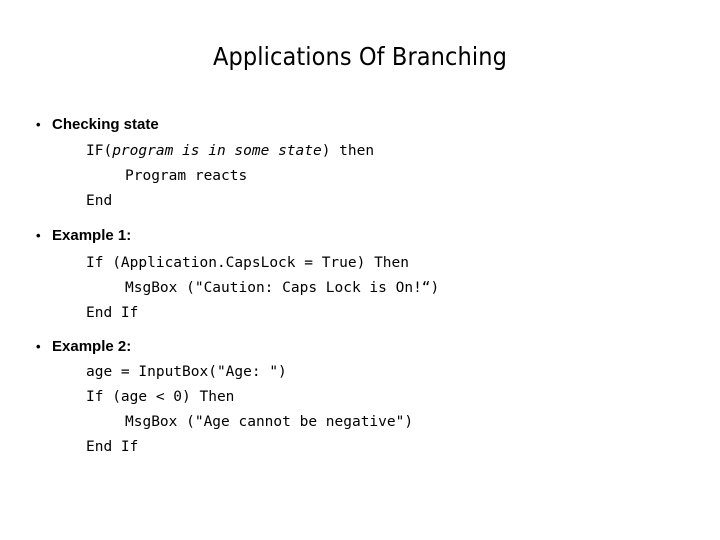 The width and height of the screenshot is (720, 540). What do you see at coordinates (366, 236) in the screenshot?
I see `bullet-item-example1: • Example 1:` at bounding box center [366, 236].